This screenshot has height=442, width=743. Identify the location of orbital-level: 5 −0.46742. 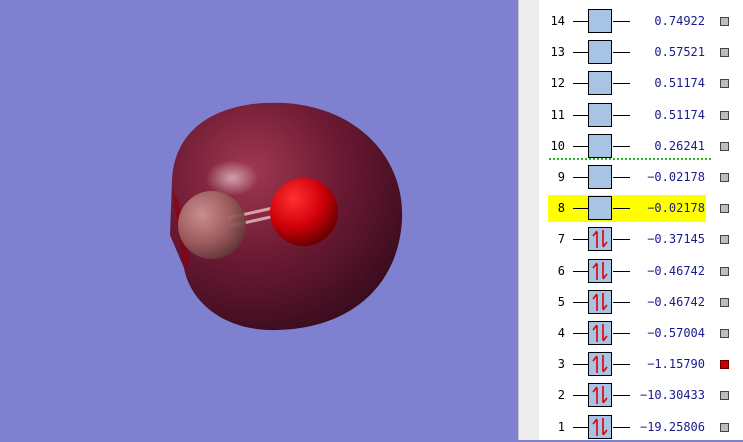
(641, 303).